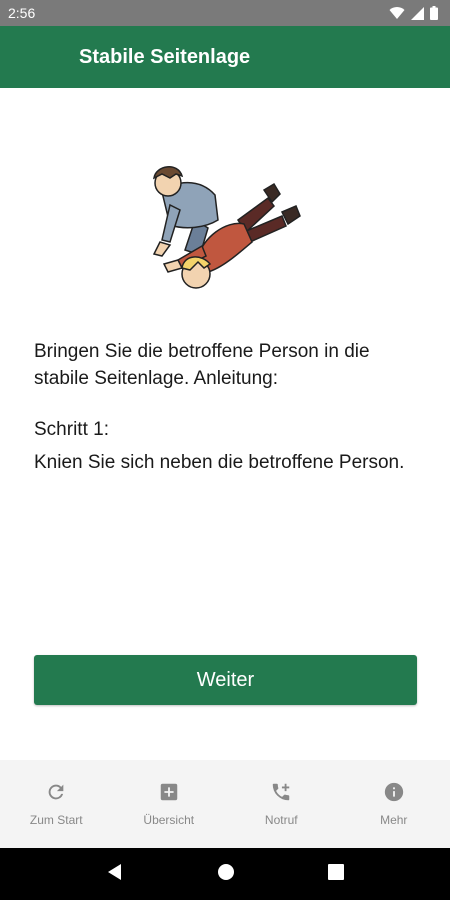  What do you see at coordinates (225, 804) in the screenshot?
I see `bottom-navigation: Zum Start Übersicht Notruf Mehr` at bounding box center [225, 804].